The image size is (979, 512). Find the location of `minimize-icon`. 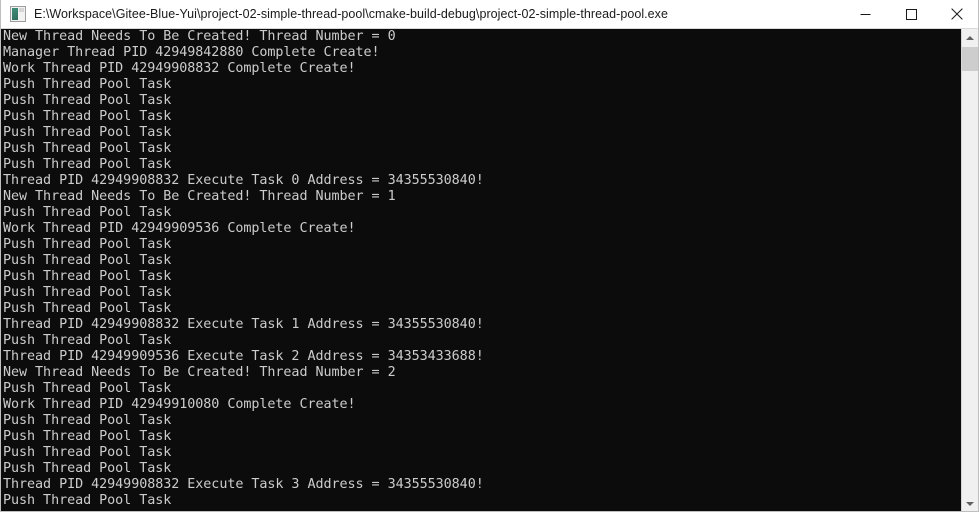

minimize-icon is located at coordinates (865, 14).